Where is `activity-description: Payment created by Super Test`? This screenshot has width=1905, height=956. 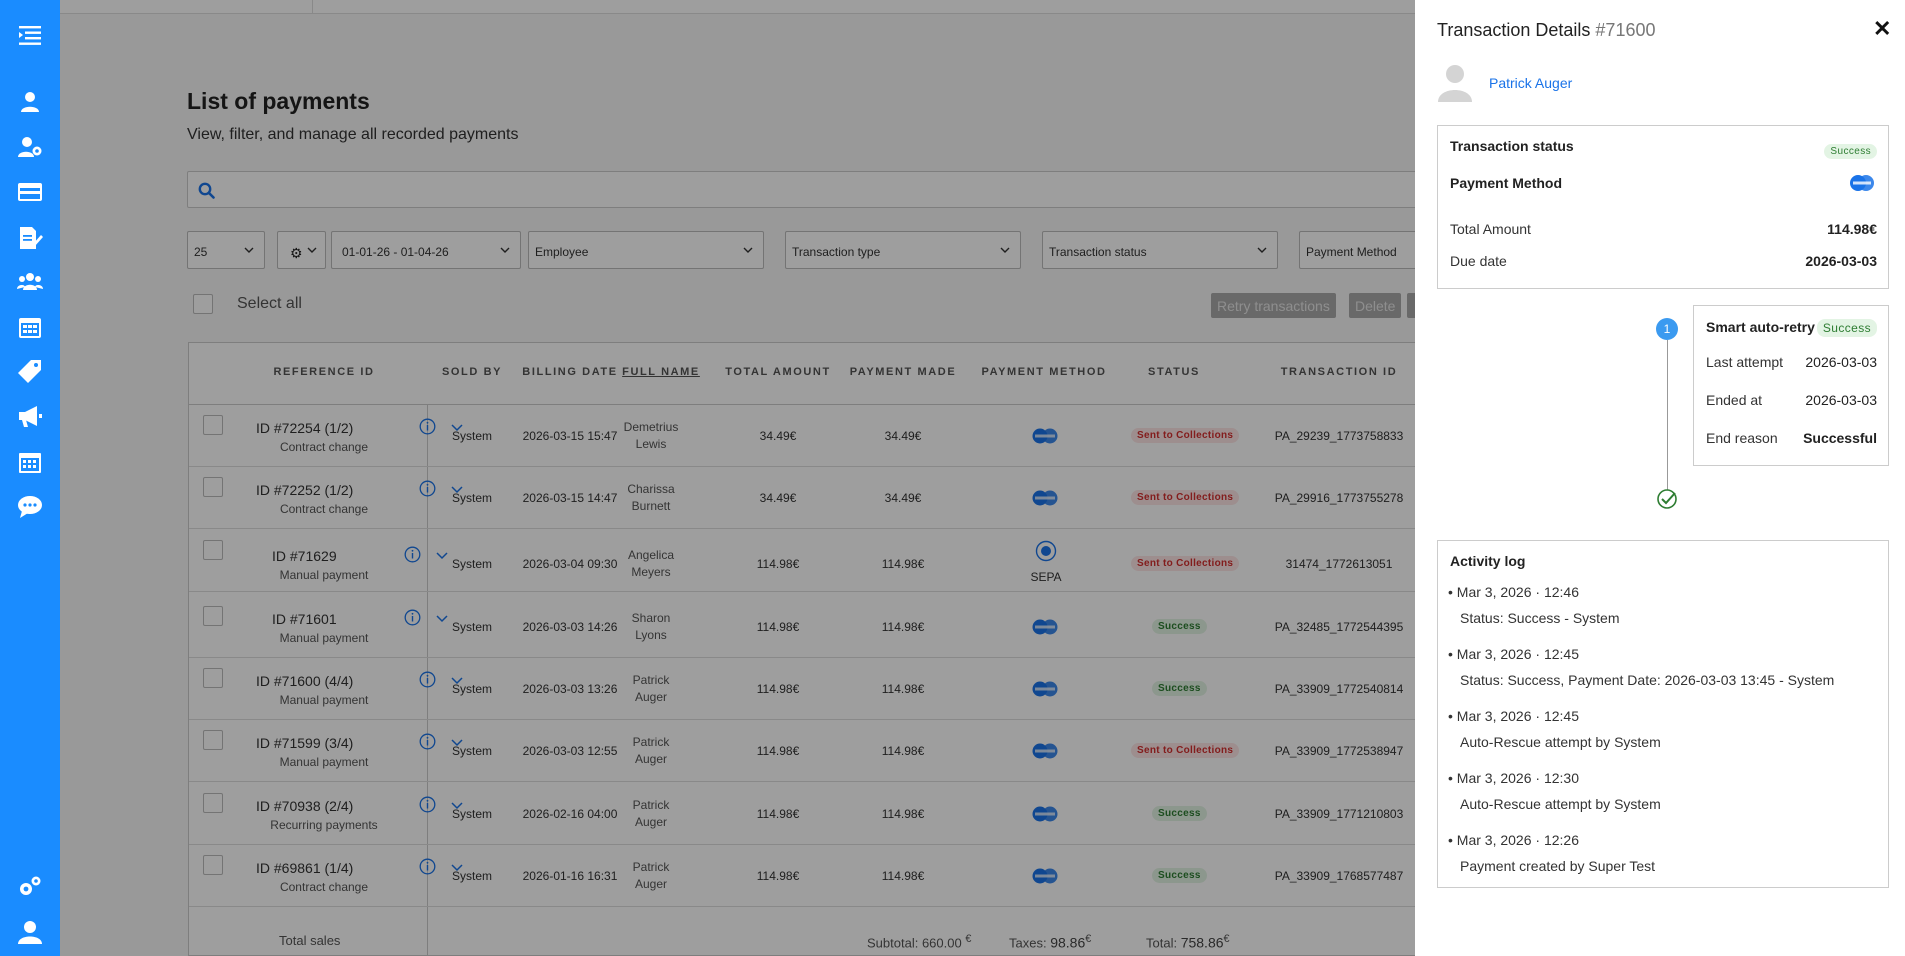
activity-description: Payment created by Super Test is located at coordinates (1558, 866).